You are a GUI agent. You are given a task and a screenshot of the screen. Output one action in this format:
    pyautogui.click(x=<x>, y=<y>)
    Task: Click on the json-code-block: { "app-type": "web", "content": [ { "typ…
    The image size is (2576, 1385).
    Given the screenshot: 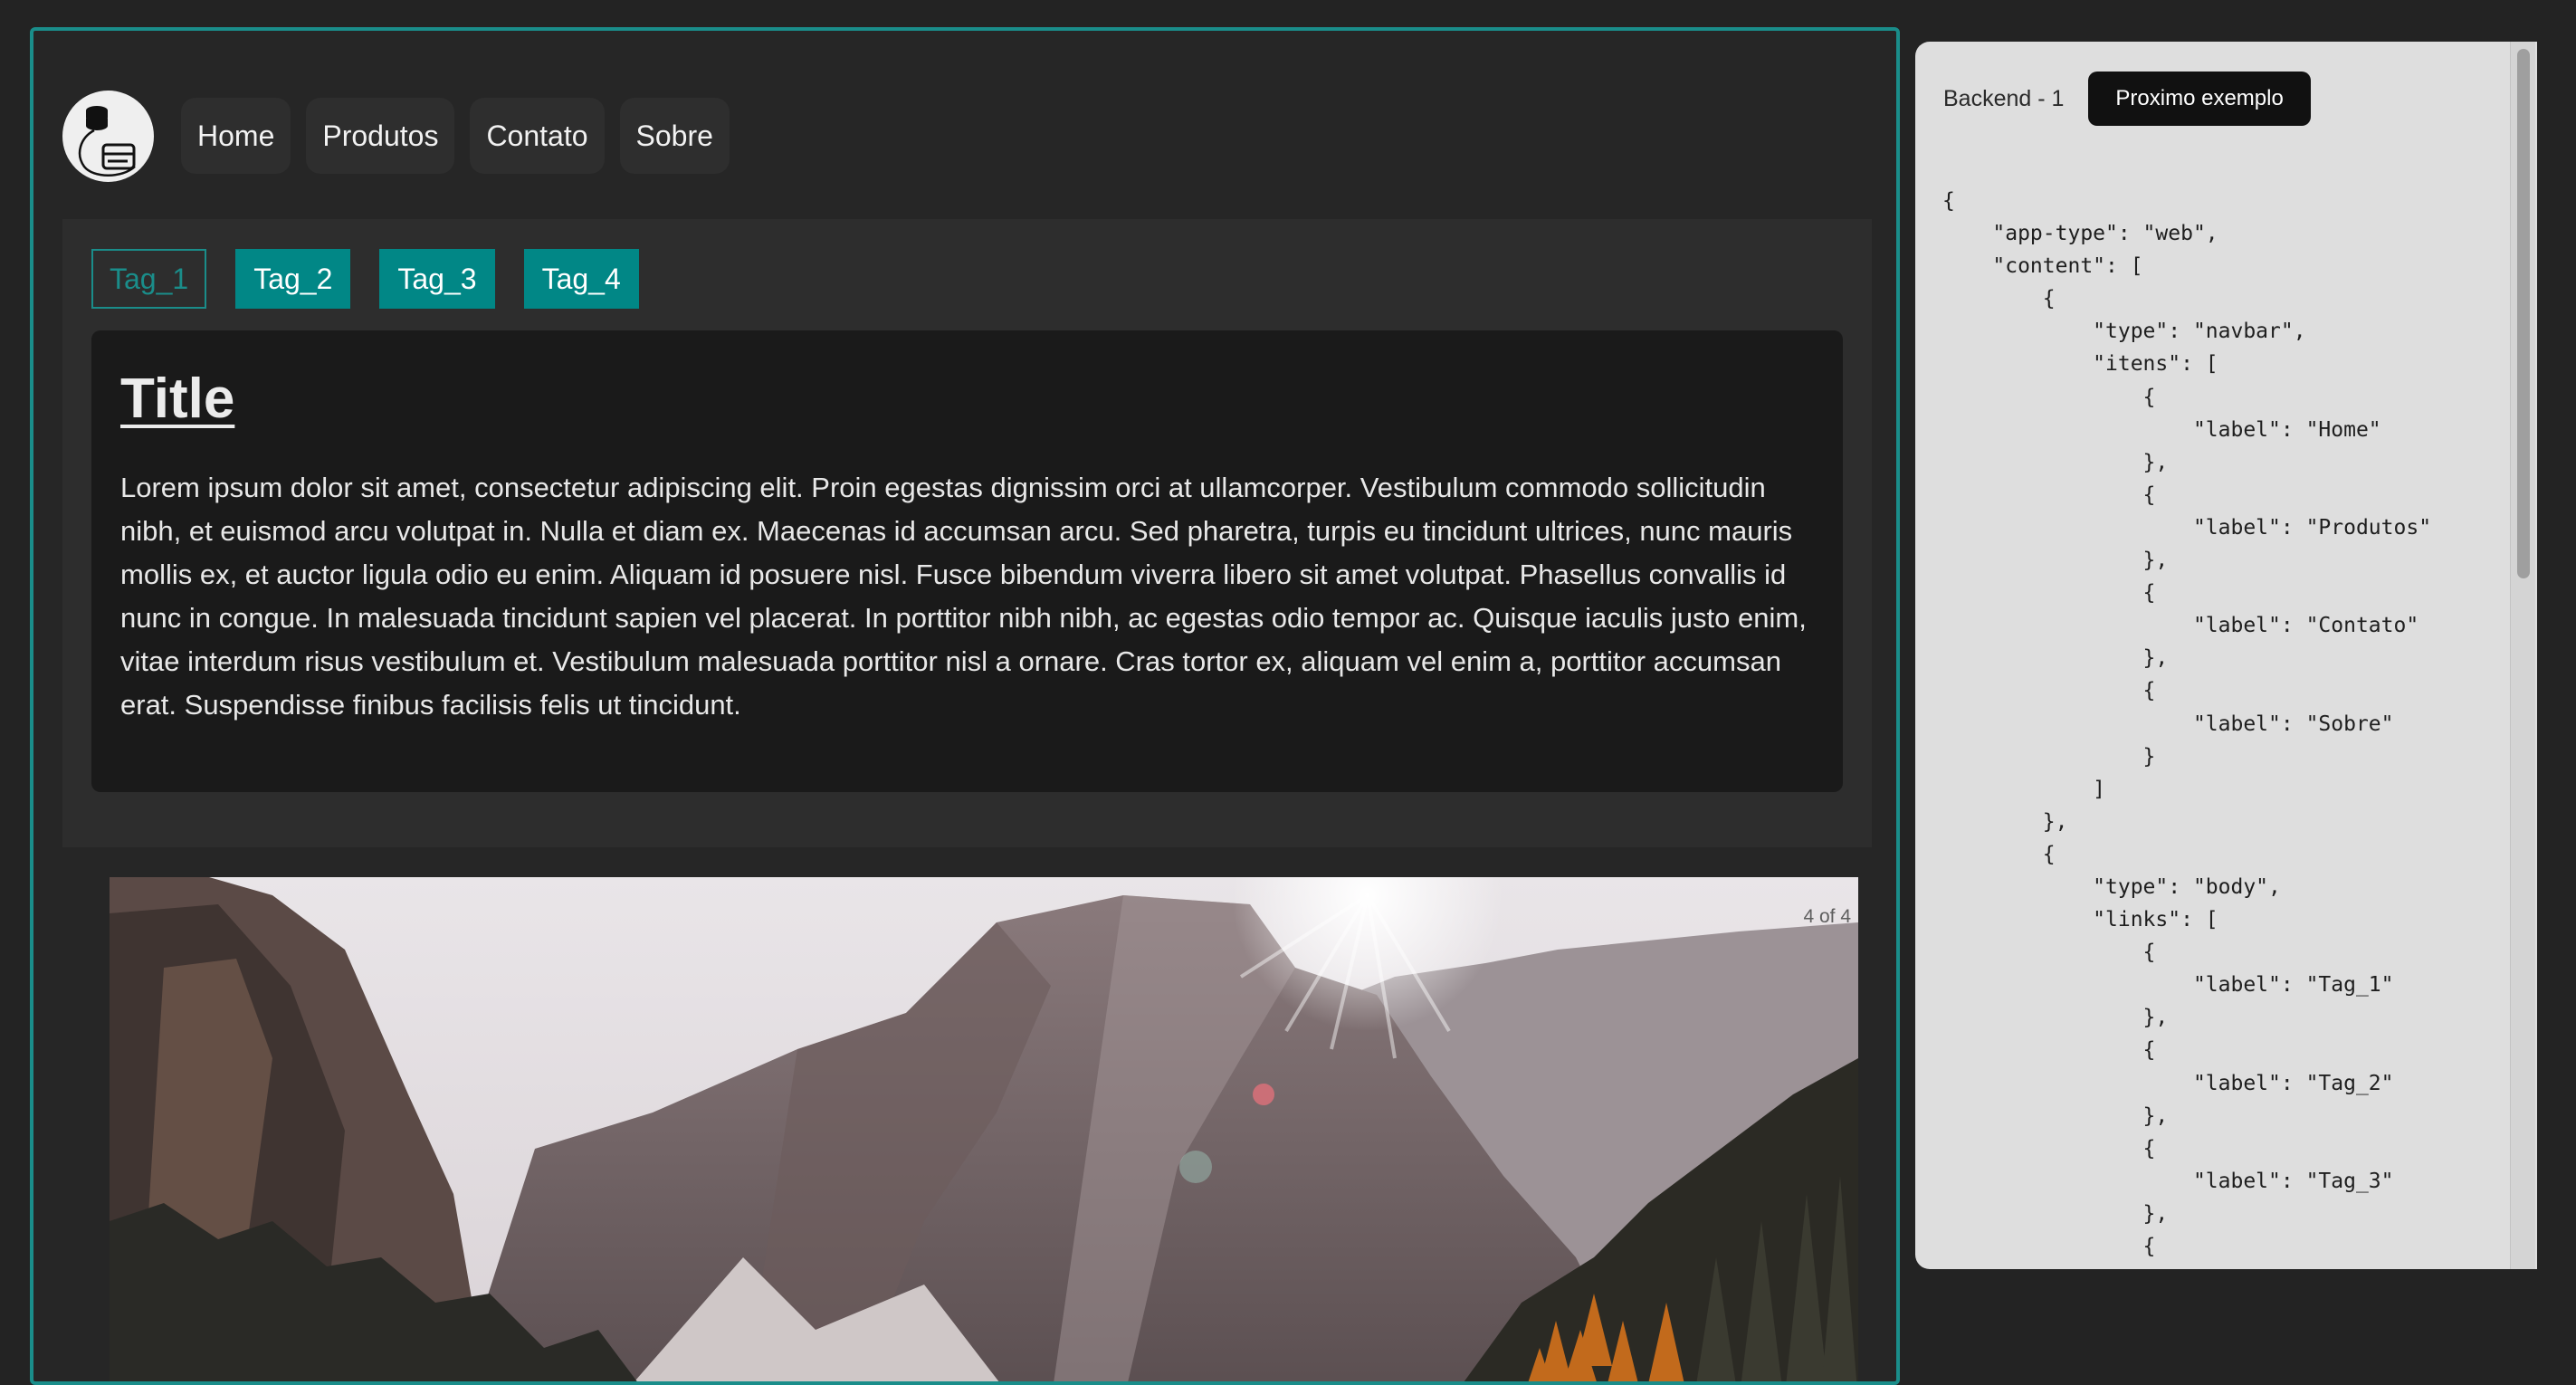 What is the action you would take?
    pyautogui.click(x=2187, y=729)
    